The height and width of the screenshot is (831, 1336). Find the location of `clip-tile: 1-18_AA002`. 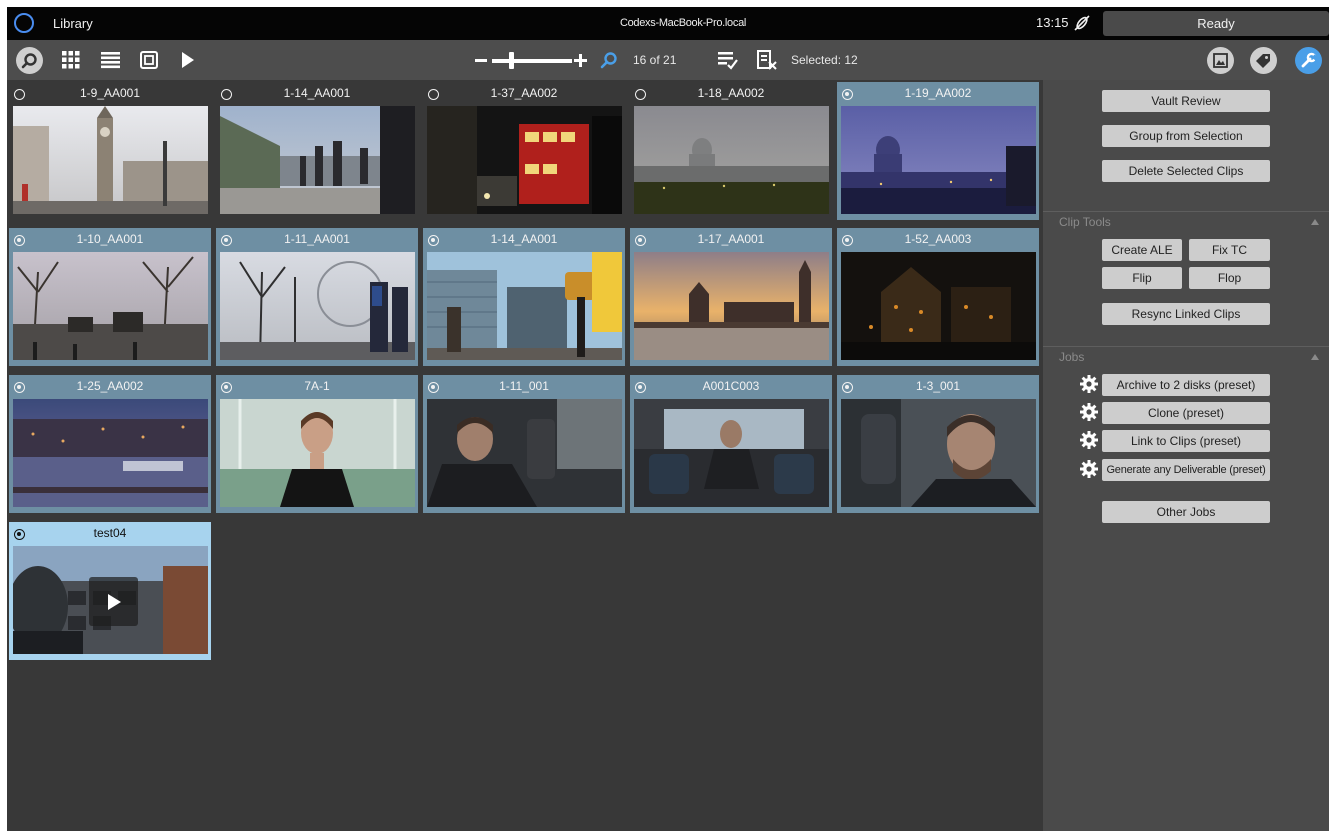

clip-tile: 1-18_AA002 is located at coordinates (731, 151).